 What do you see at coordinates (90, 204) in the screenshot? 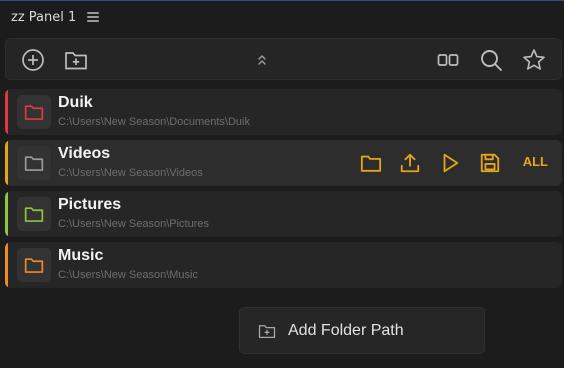
I see `folder-name: Pictures` at bounding box center [90, 204].